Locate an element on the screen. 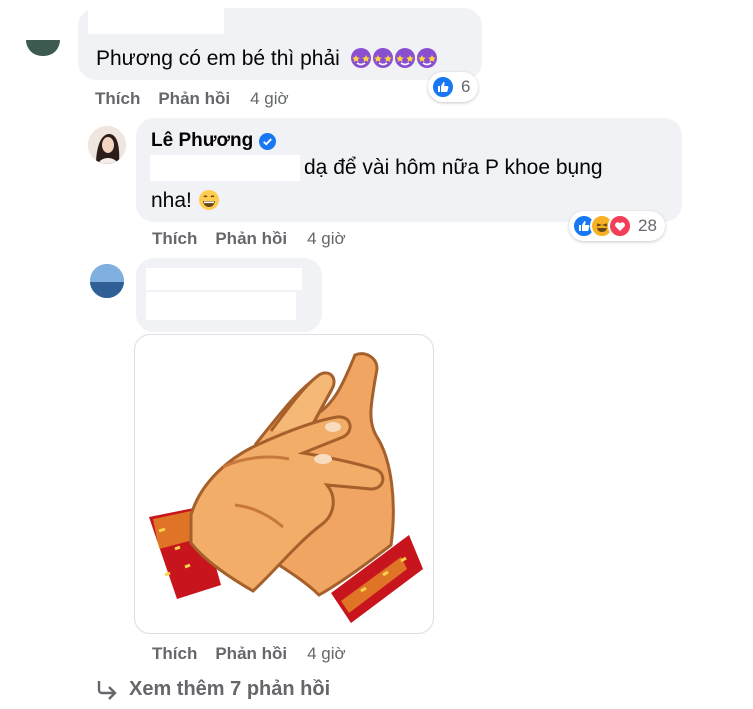  author-name-text: Lê Phương is located at coordinates (202, 140).